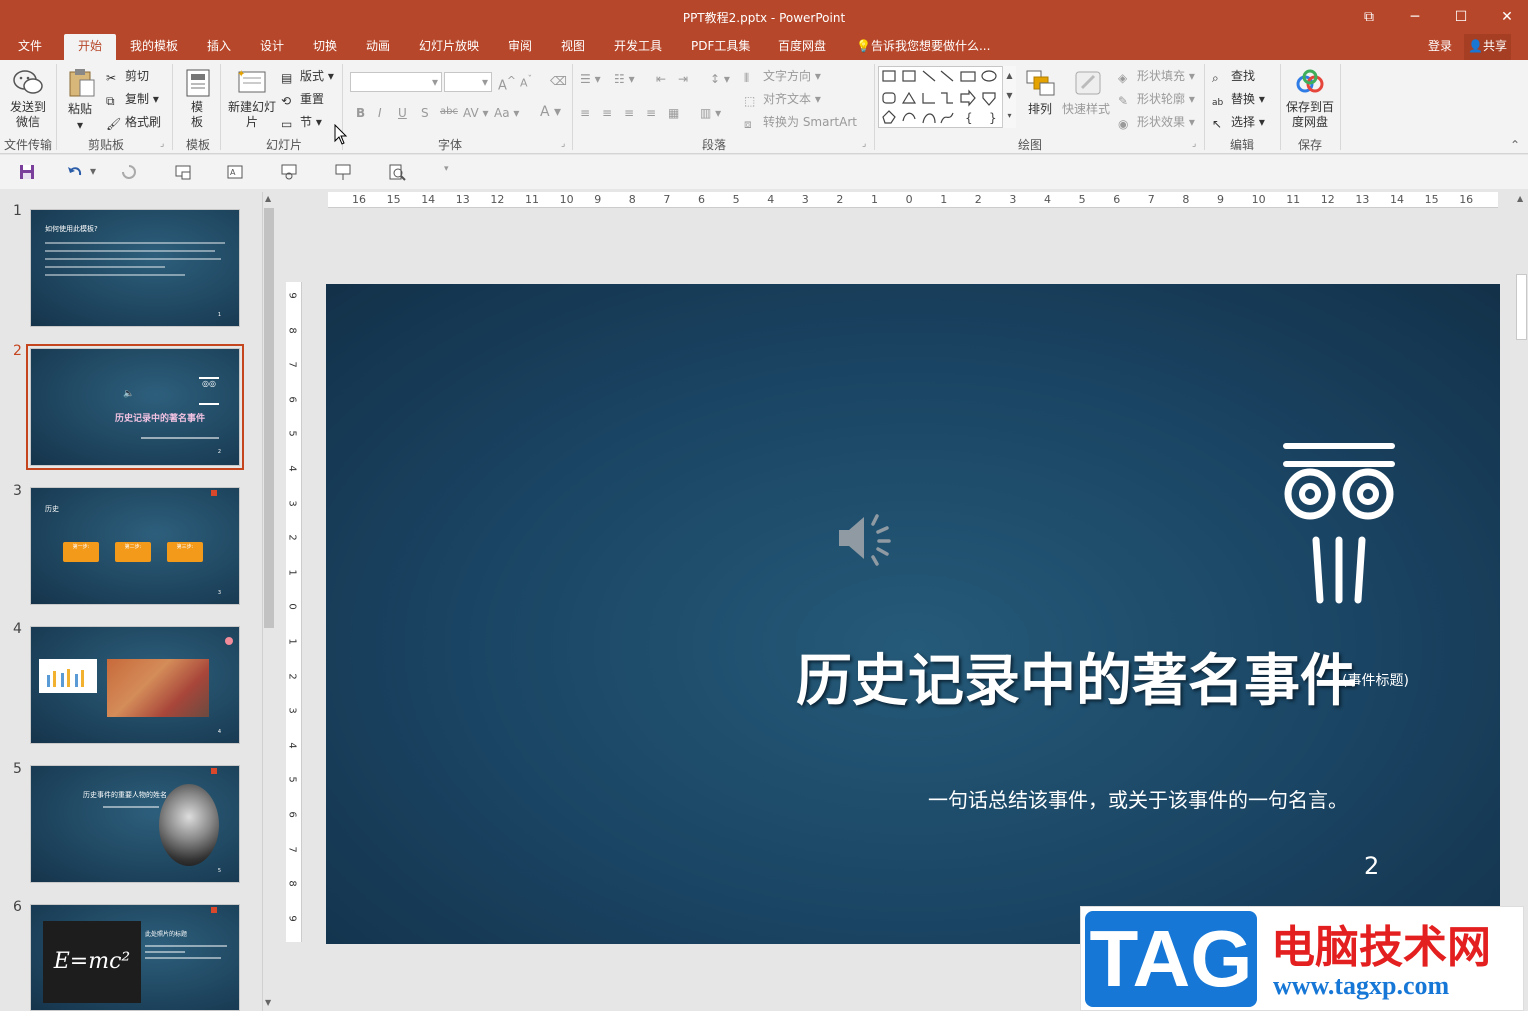 The width and height of the screenshot is (1528, 1011). What do you see at coordinates (27, 172) in the screenshot?
I see `save-icon` at bounding box center [27, 172].